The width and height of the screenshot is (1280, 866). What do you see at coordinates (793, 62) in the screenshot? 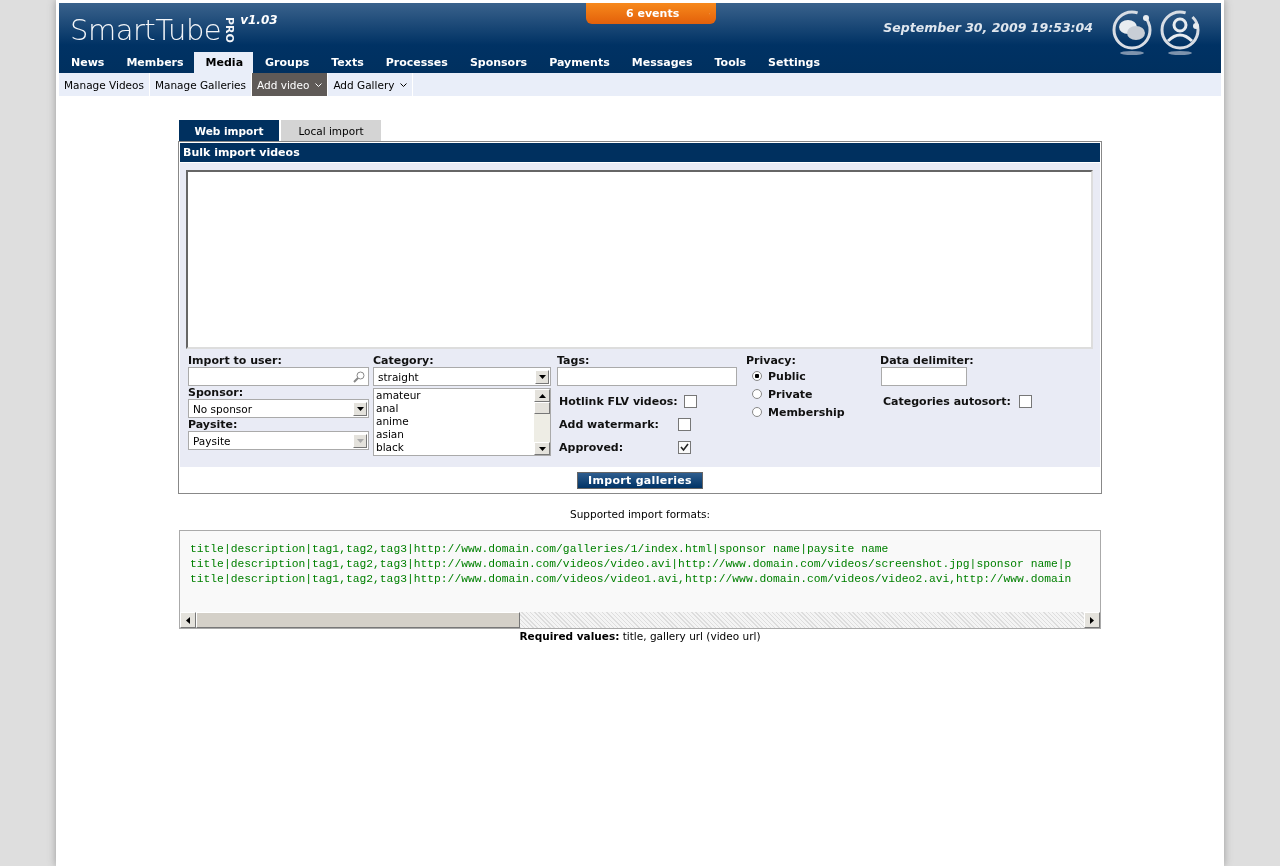
I see `nav-tab: Settings` at bounding box center [793, 62].